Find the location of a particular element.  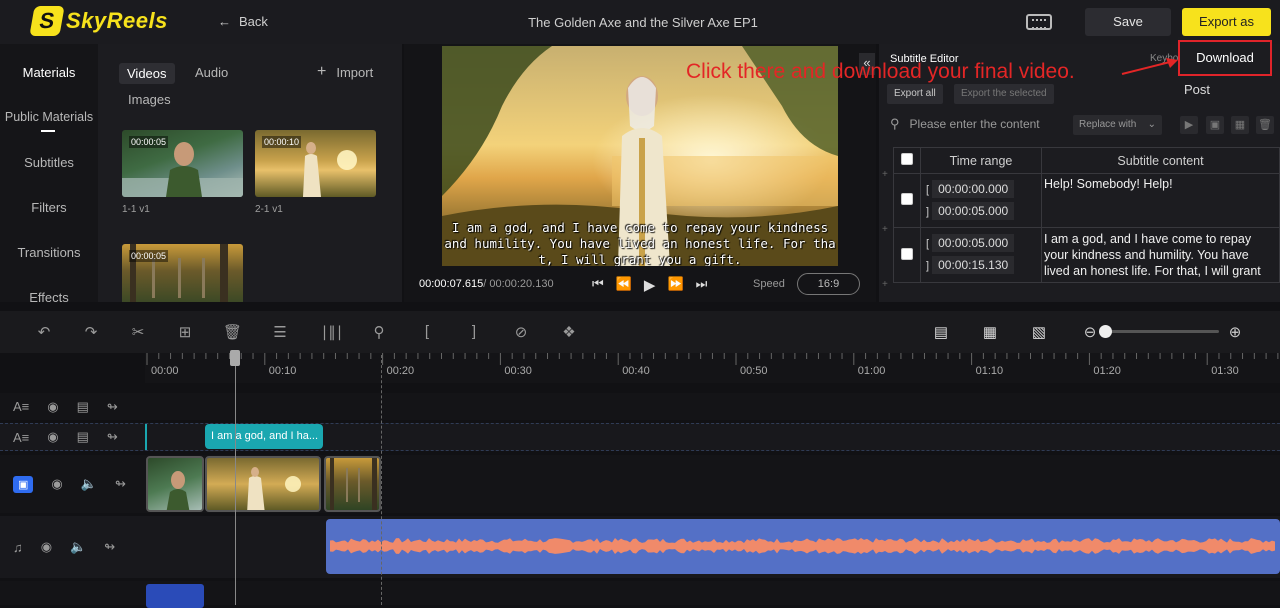

audio-list-icon: ☰ is located at coordinates (280, 332).